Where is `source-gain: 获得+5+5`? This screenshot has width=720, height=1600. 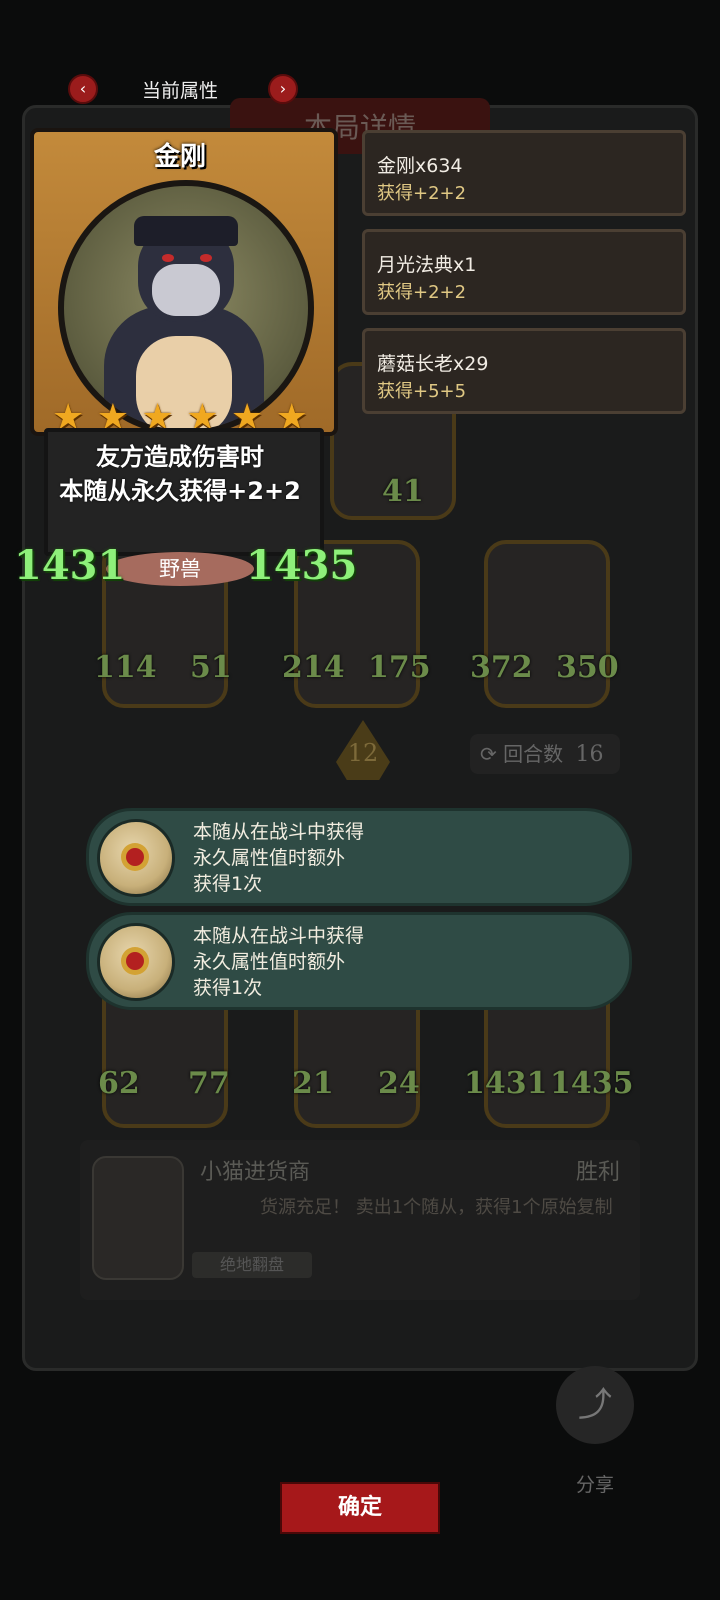
source-gain: 获得+5+5 is located at coordinates (422, 391).